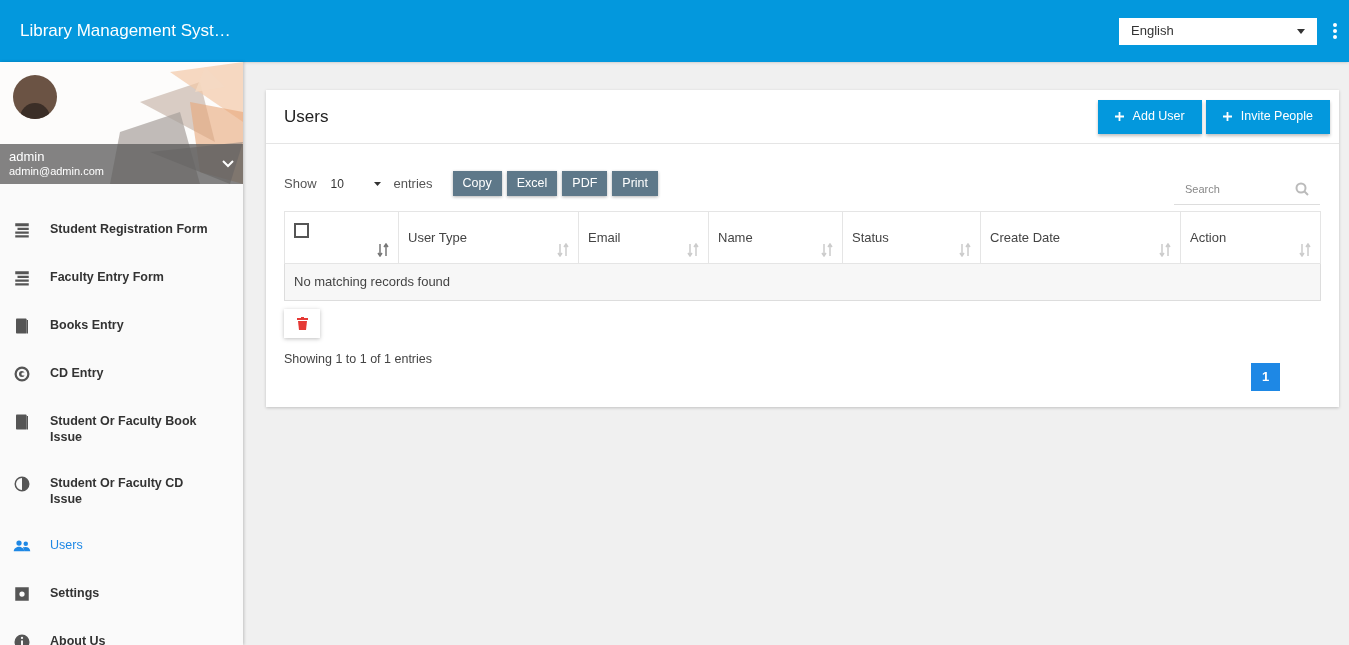 This screenshot has width=1349, height=645. What do you see at coordinates (121, 340) in the screenshot?
I see `sidebar-item: Books Entry` at bounding box center [121, 340].